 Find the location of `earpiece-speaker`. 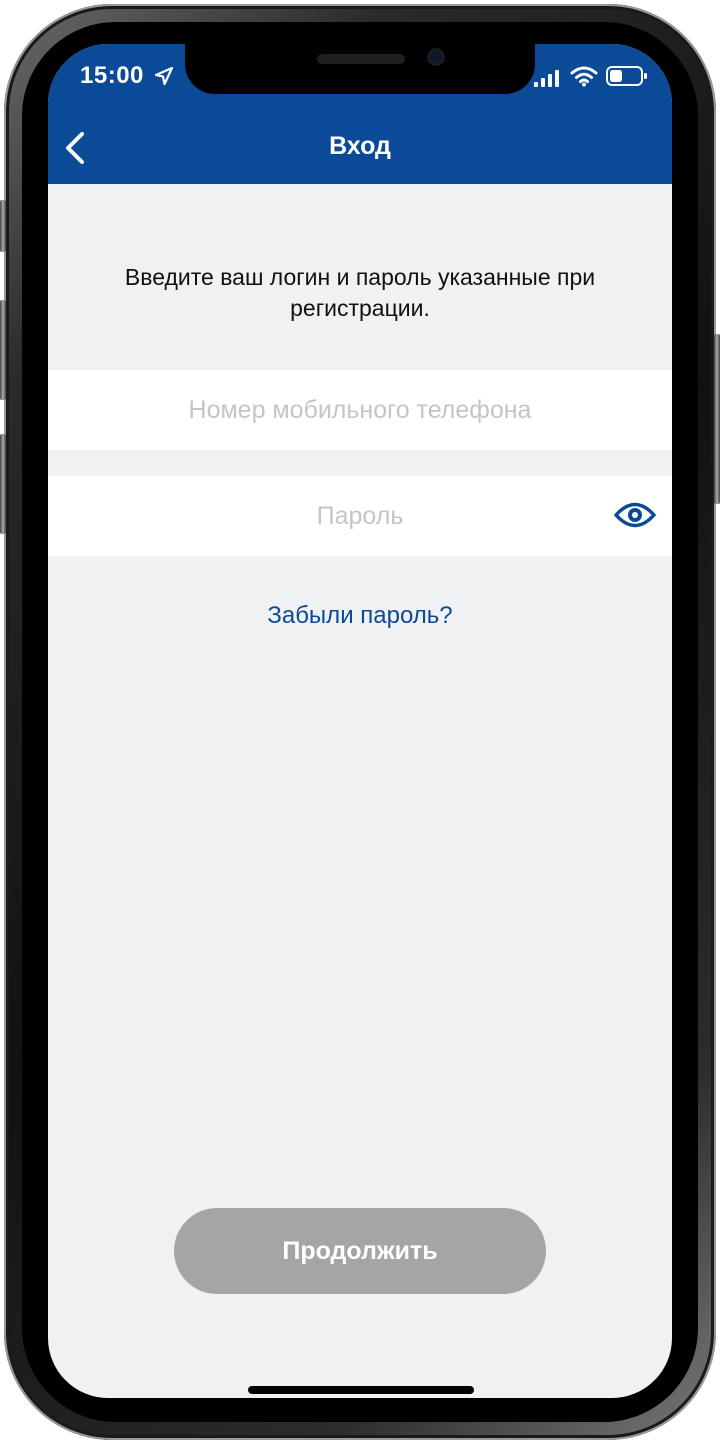

earpiece-speaker is located at coordinates (361, 59).